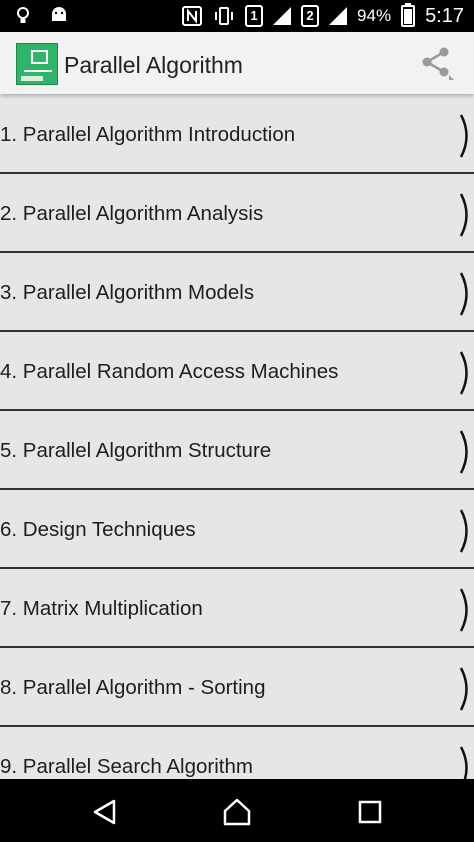  I want to click on list-item-1: 1. Parallel Algorithm Introduction, so click(237, 134).